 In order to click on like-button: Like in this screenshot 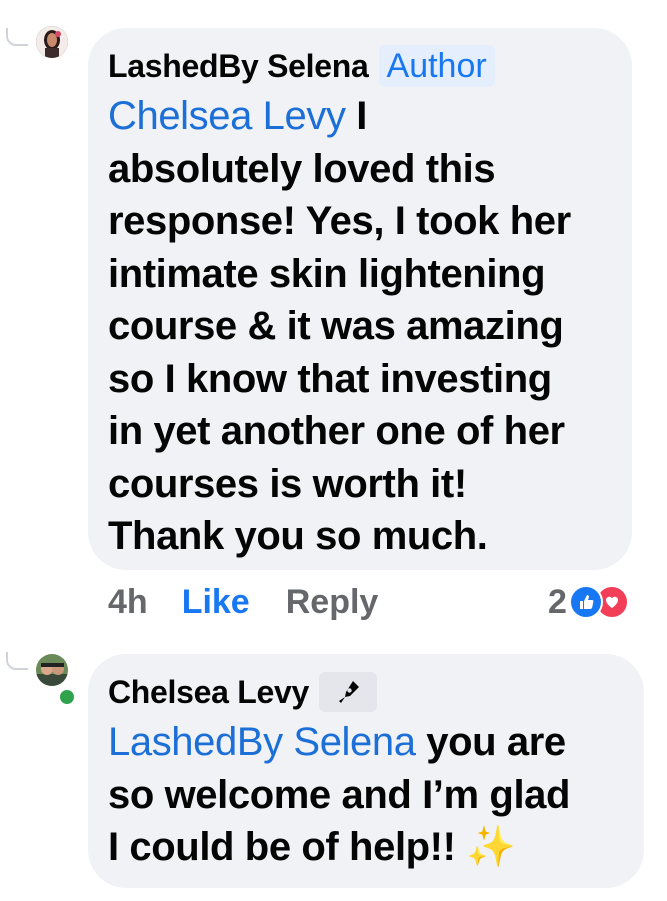, I will do `click(216, 602)`.